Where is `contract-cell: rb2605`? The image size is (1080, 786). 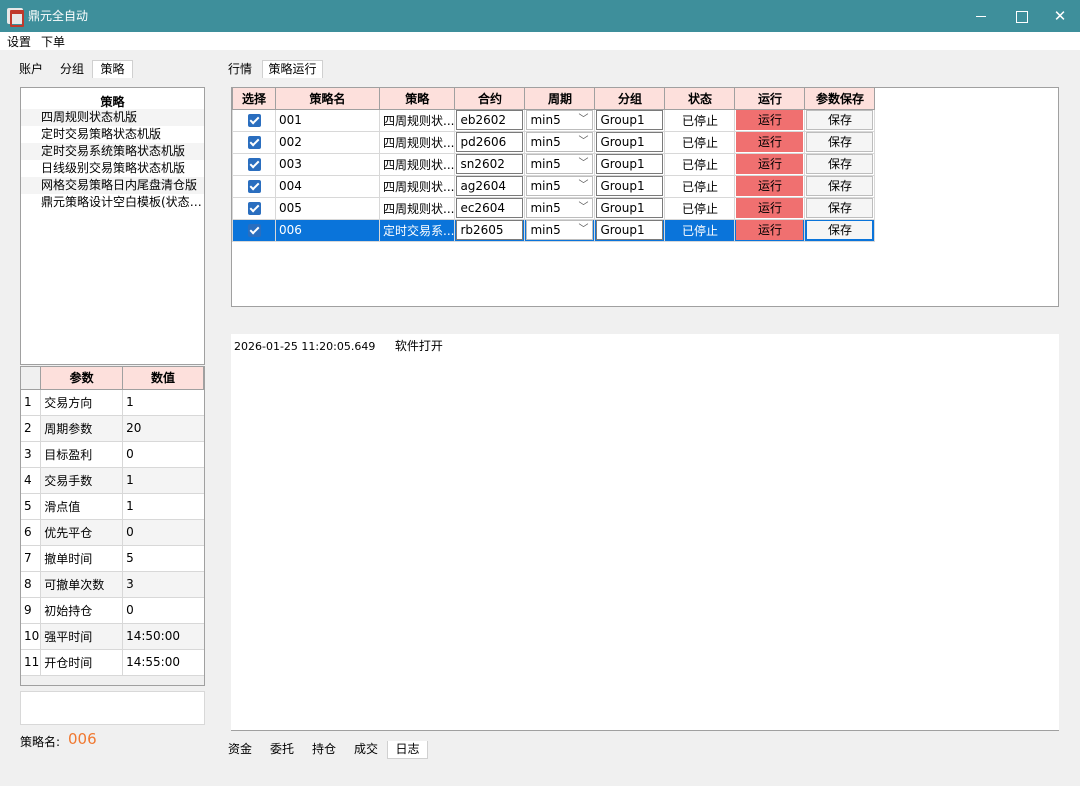 contract-cell: rb2605 is located at coordinates (490, 230).